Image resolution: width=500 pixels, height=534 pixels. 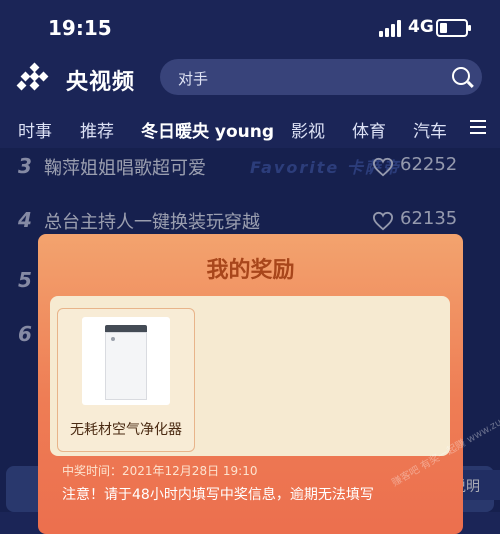 I want to click on battery-icon, so click(x=453, y=28).